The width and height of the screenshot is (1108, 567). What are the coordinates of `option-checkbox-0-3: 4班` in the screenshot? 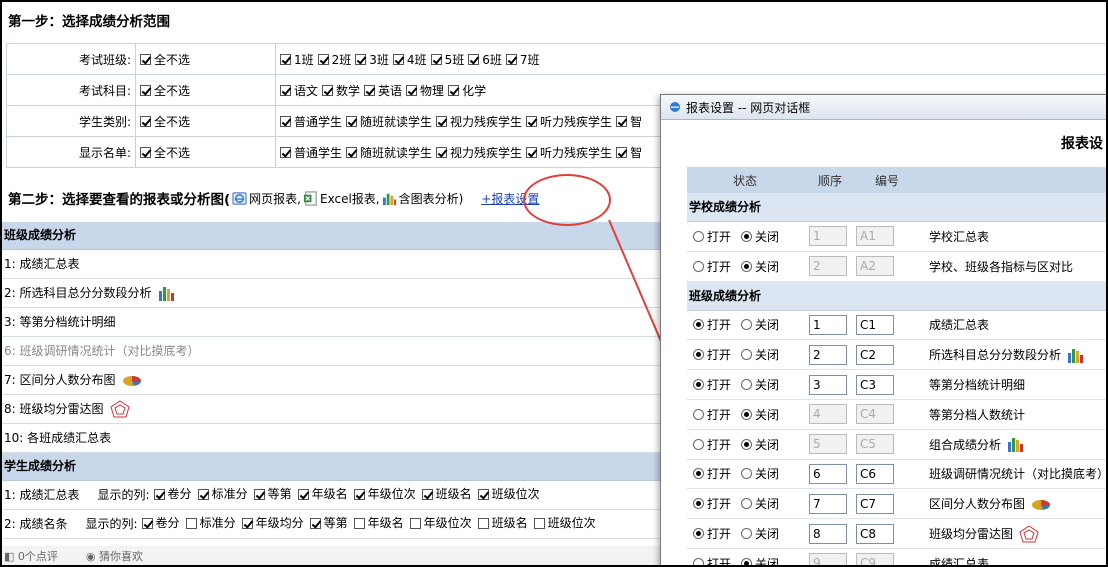 It's located at (409, 59).